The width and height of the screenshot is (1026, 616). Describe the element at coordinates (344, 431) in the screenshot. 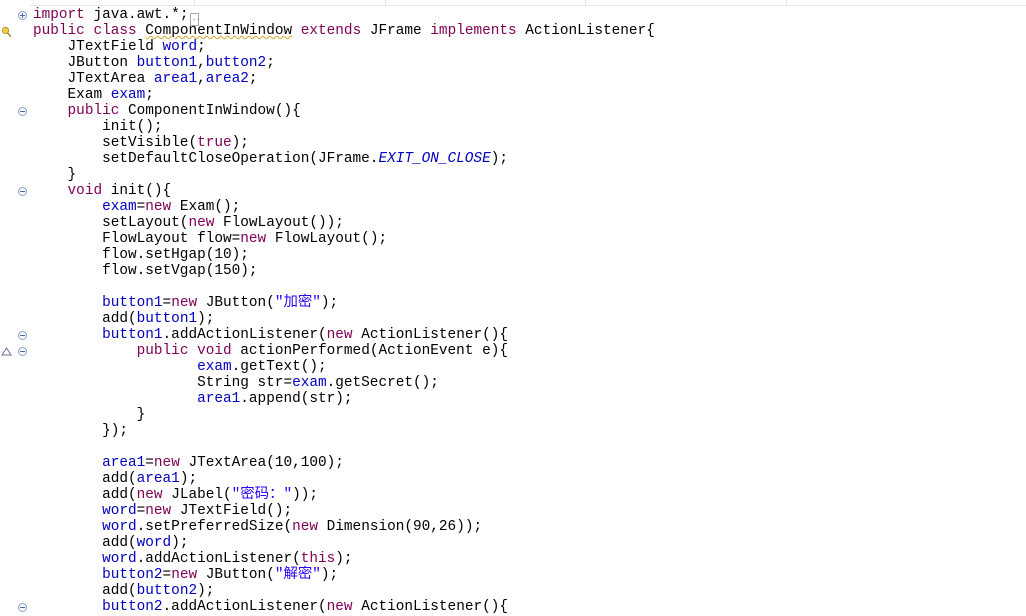

I see `code-line: });` at that location.